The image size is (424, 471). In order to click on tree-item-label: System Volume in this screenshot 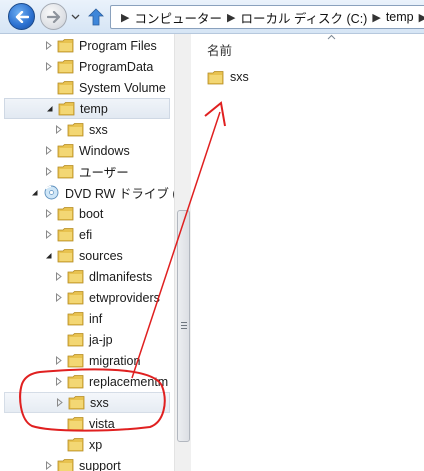, I will do `click(122, 87)`.